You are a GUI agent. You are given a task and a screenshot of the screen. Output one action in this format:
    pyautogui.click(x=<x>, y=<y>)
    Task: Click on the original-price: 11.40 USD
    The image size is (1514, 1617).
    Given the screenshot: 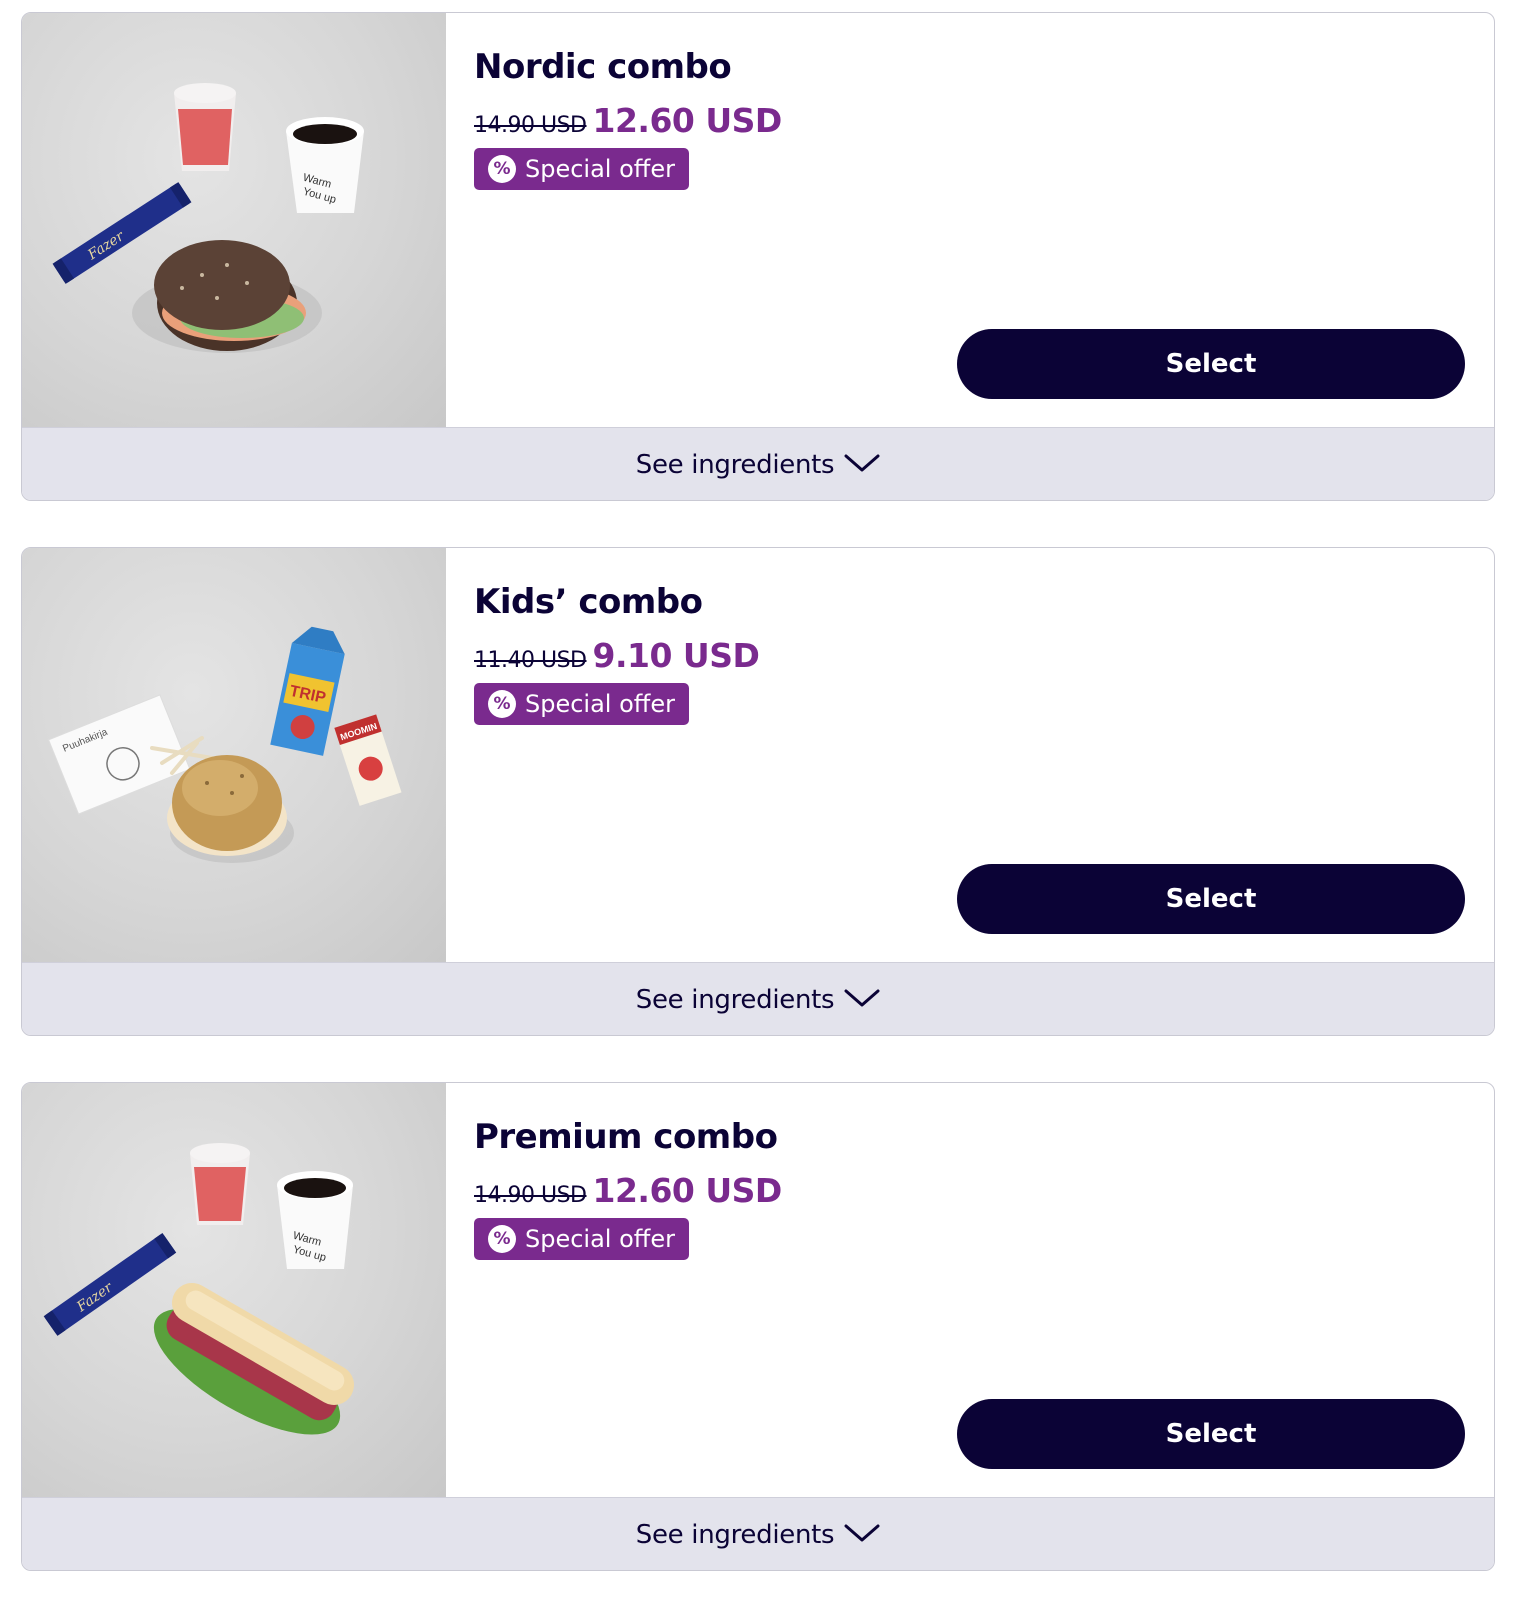 What is the action you would take?
    pyautogui.click(x=530, y=660)
    